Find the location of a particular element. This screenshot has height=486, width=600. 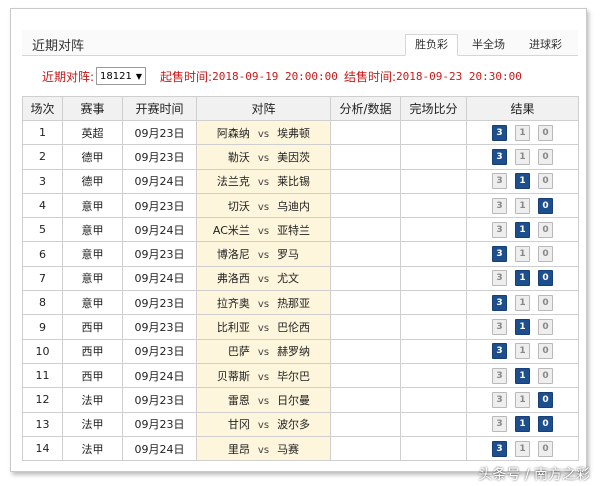

table-row: 6 意甲 09月23日 博洛尼 vs 罗马 3 1 0 is located at coordinates (300, 254).